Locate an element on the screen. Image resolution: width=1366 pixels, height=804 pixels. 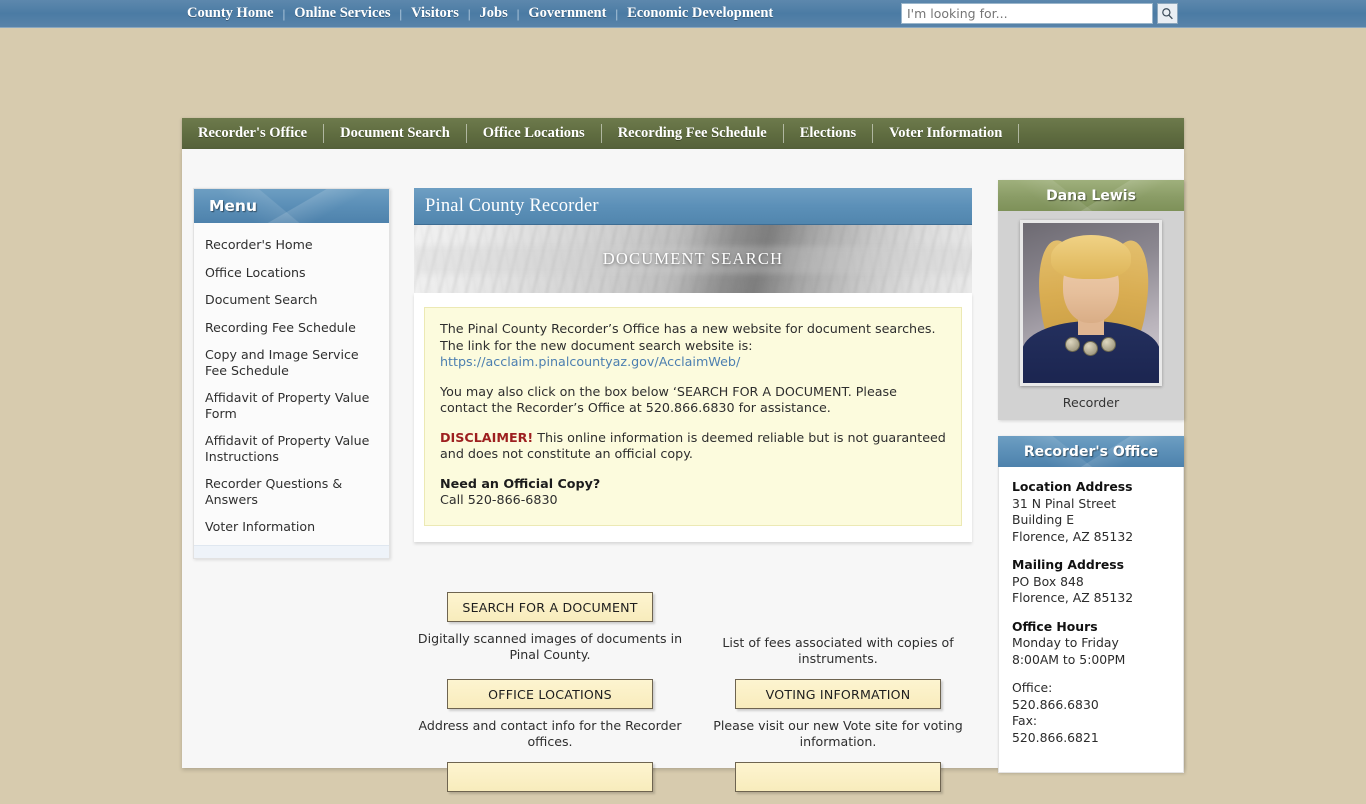
office-hours-line2: 8:00AM to 5:00PM is located at coordinates (1069, 659).